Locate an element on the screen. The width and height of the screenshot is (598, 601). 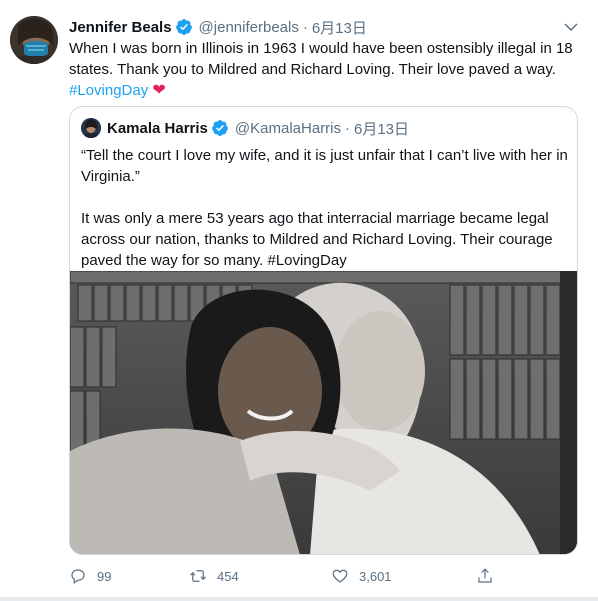
tweet-header: Jennifer Beals @jenniferbeals · 6月13日 is located at coordinates (218, 27).